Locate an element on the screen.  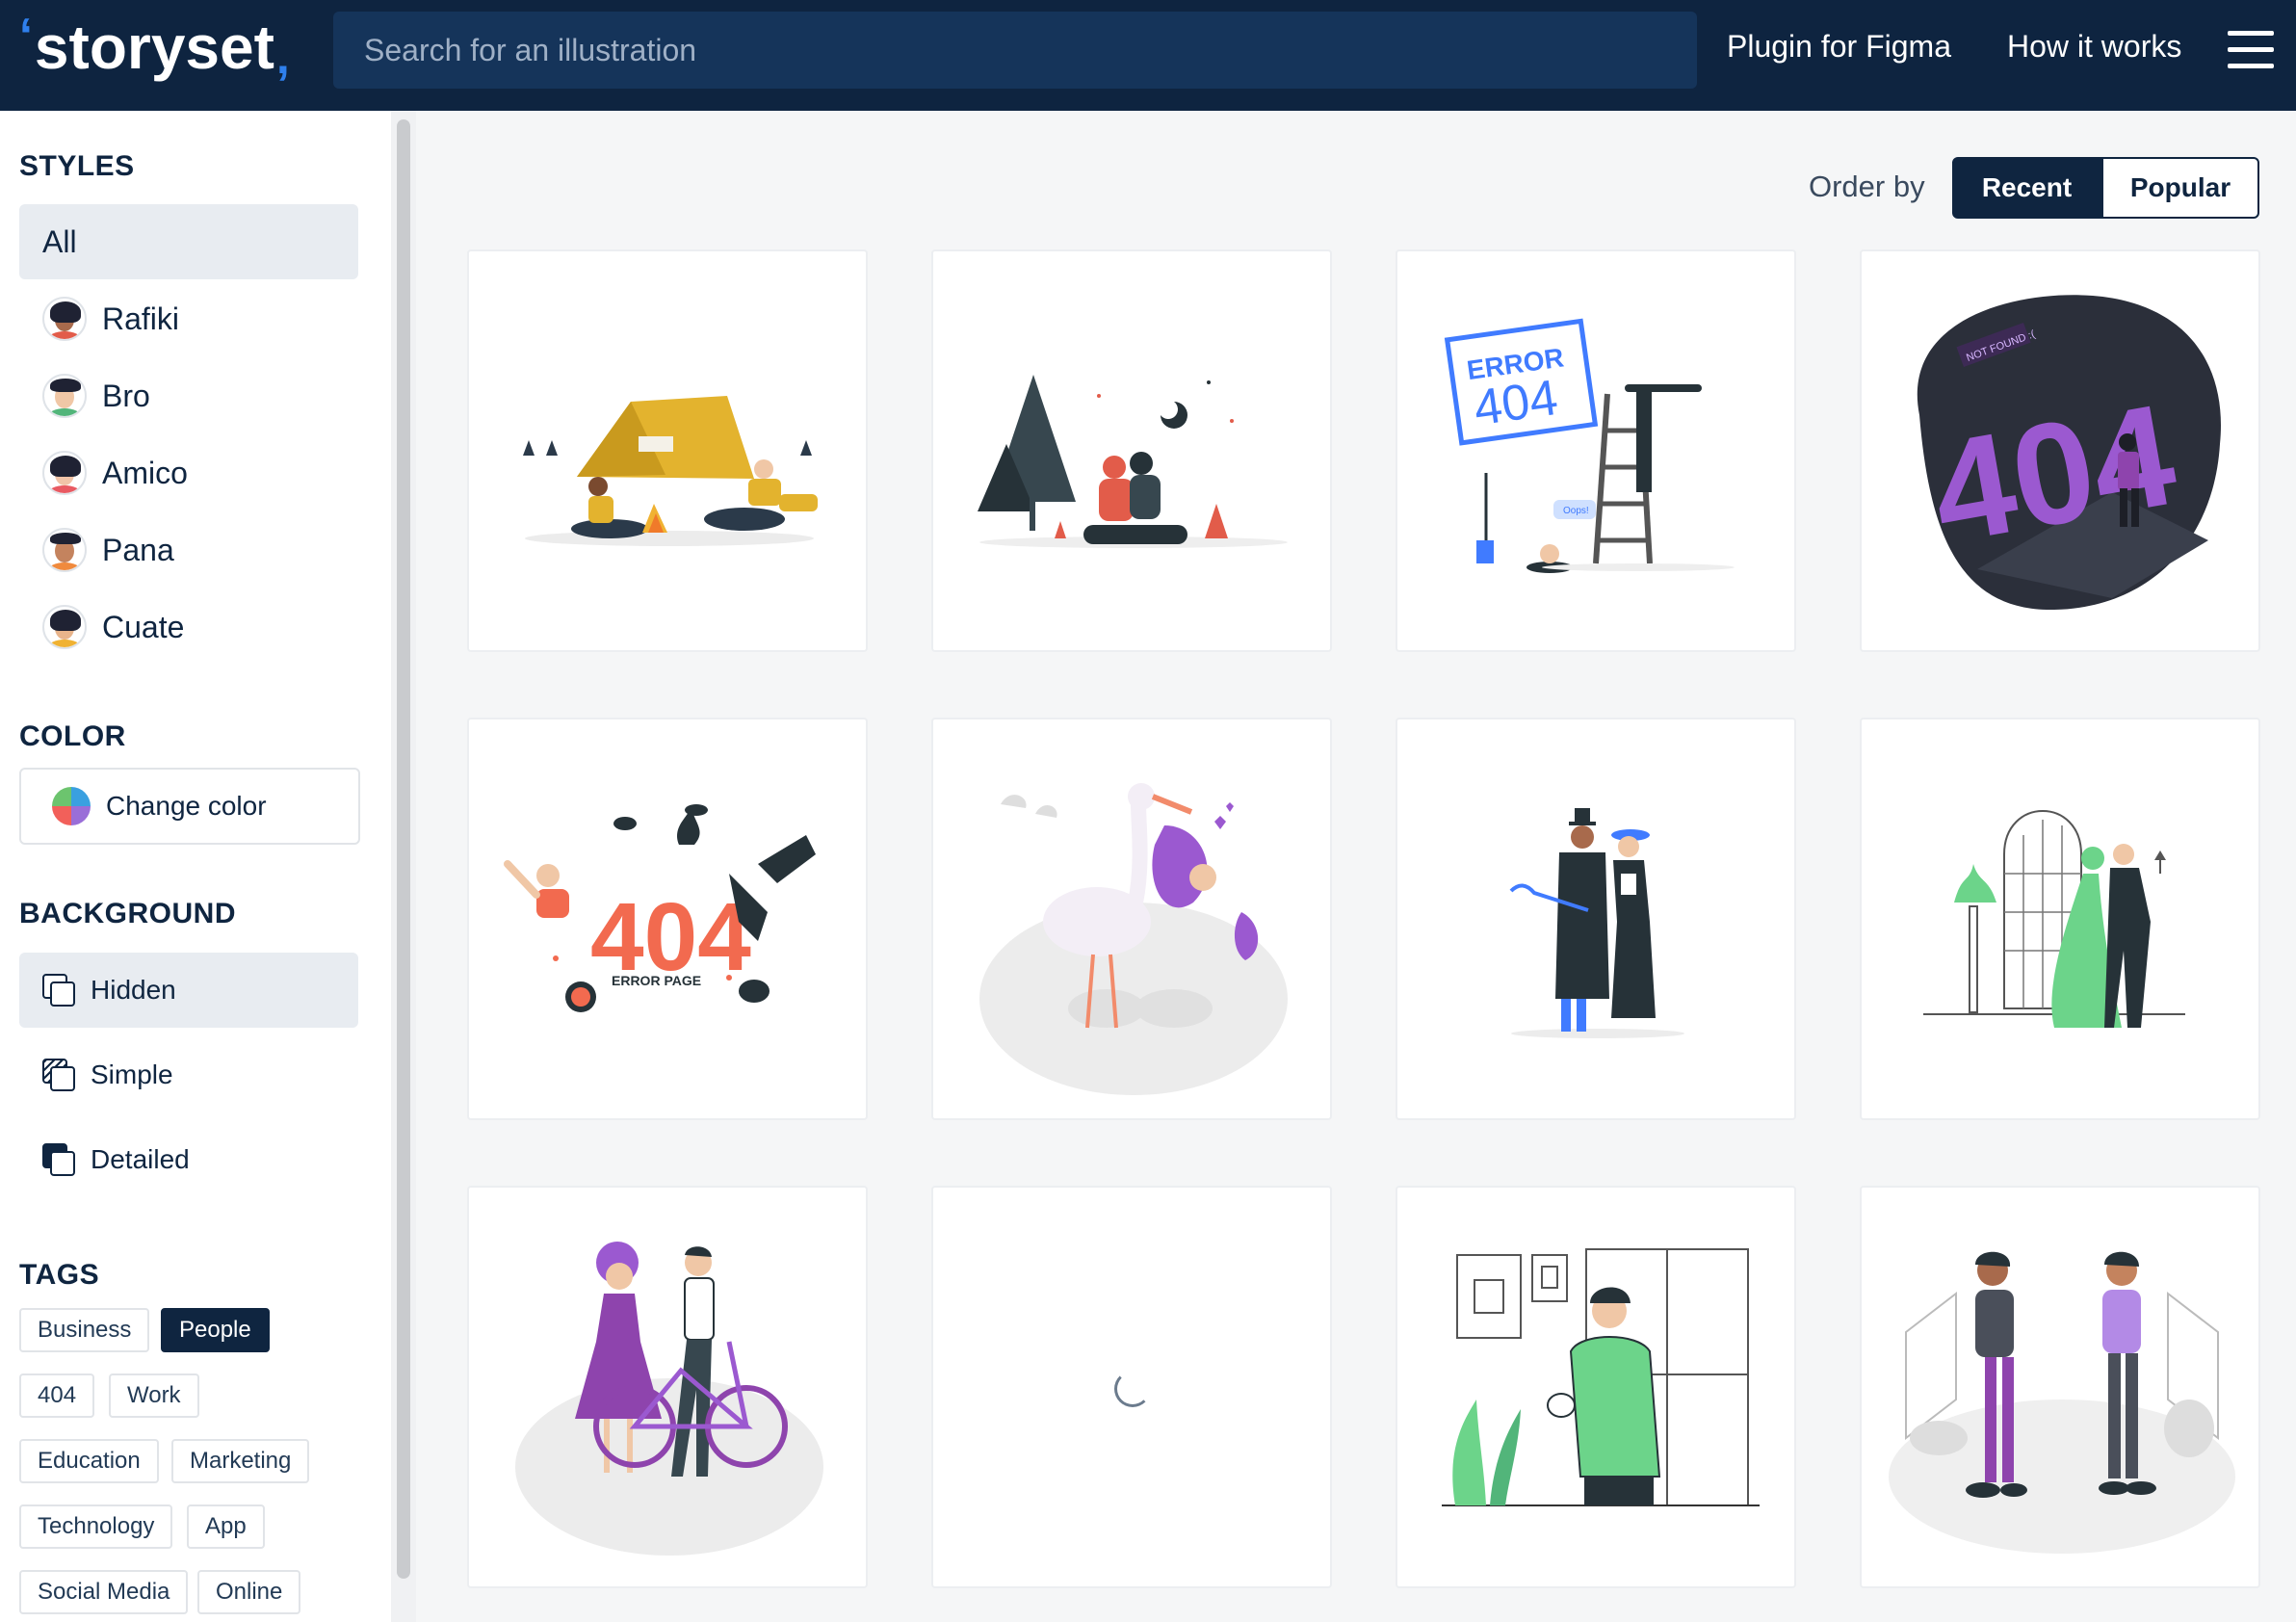
dancing-couple-illustration is located at coordinates (2060, 919).